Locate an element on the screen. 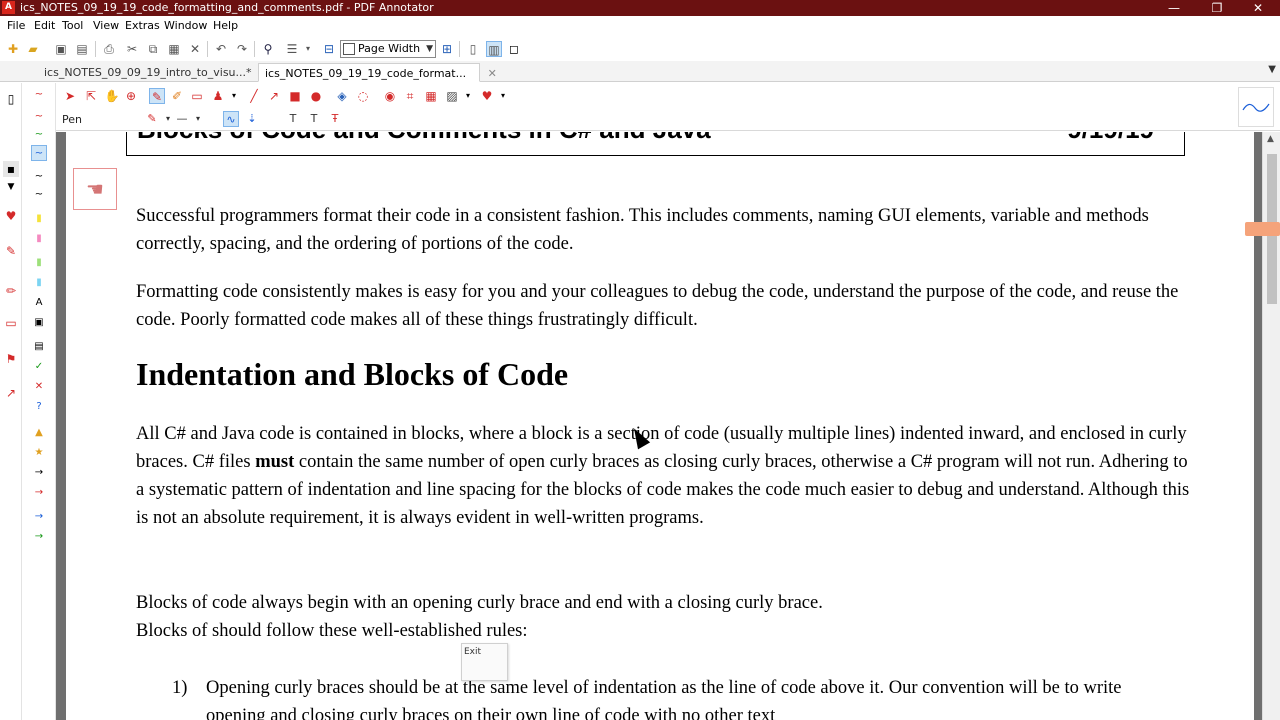  menu-extras: Extras is located at coordinates (142, 25).